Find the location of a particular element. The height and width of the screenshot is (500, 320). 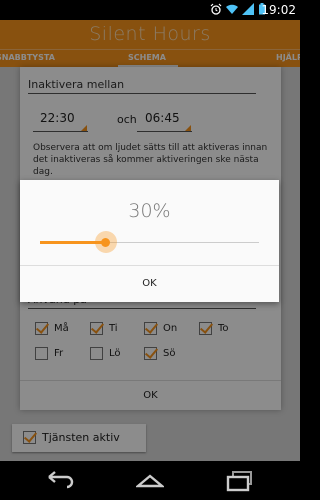

status-bar: 19:02 is located at coordinates (150, 10).